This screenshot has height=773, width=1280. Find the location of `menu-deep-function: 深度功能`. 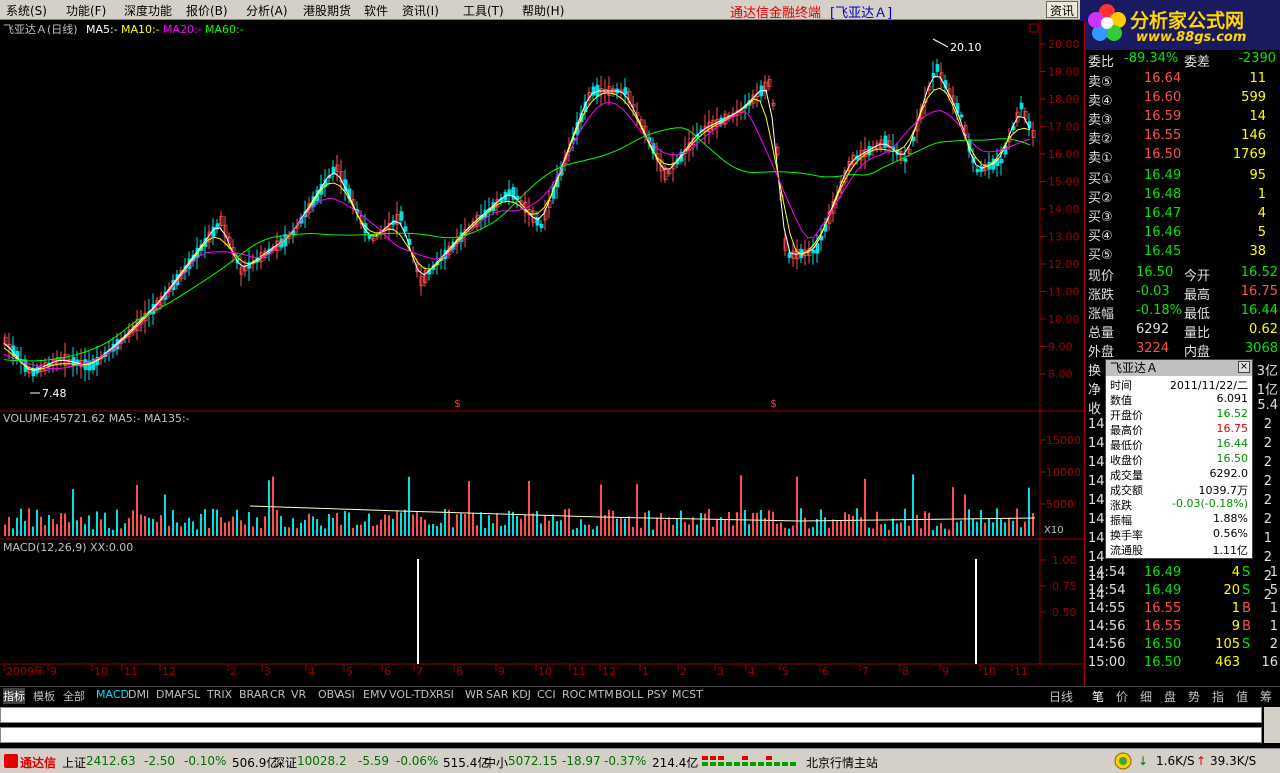

menu-deep-function: 深度功能 is located at coordinates (148, 10).